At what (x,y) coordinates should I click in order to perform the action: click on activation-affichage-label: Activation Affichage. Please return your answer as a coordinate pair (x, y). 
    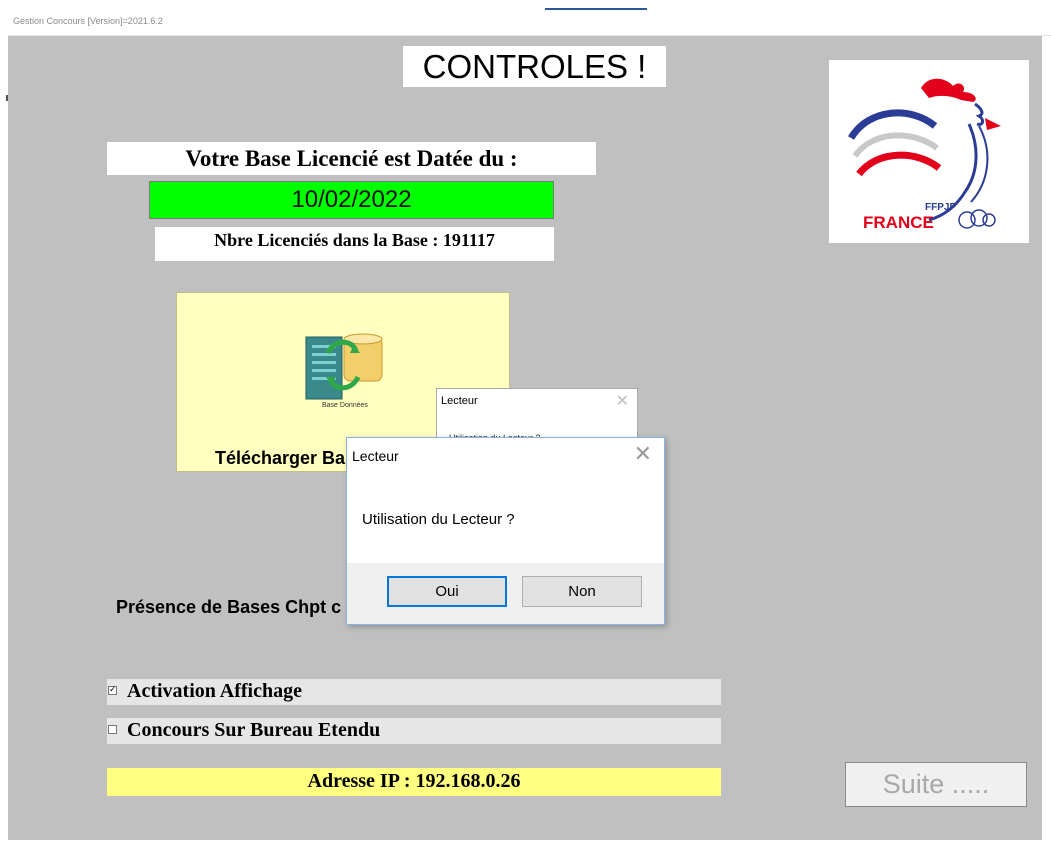
    Looking at the image, I should click on (214, 691).